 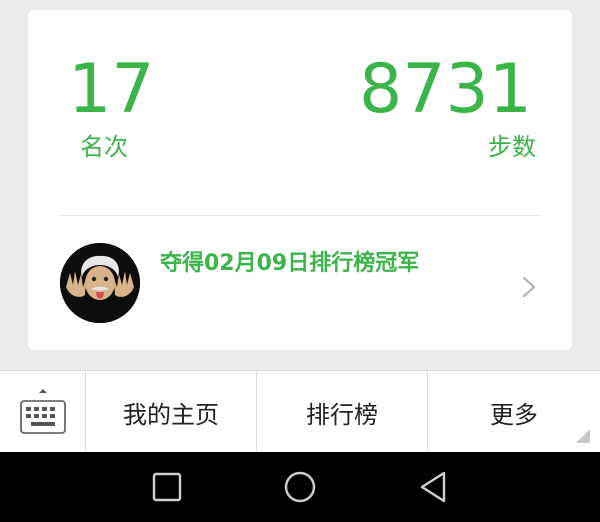 I want to click on tab-label: 更多, so click(x=514, y=414).